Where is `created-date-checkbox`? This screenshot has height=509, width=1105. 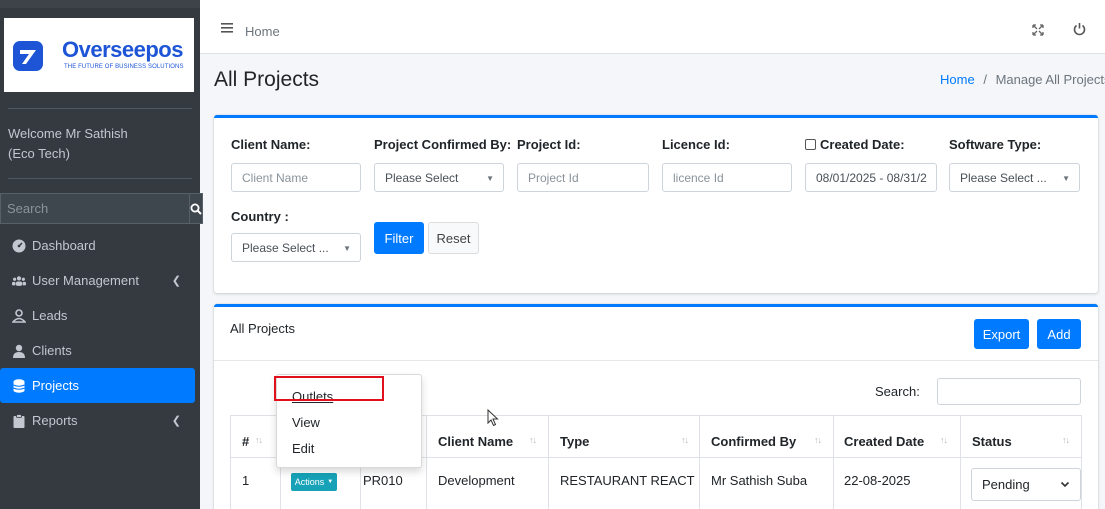 created-date-checkbox is located at coordinates (810, 144).